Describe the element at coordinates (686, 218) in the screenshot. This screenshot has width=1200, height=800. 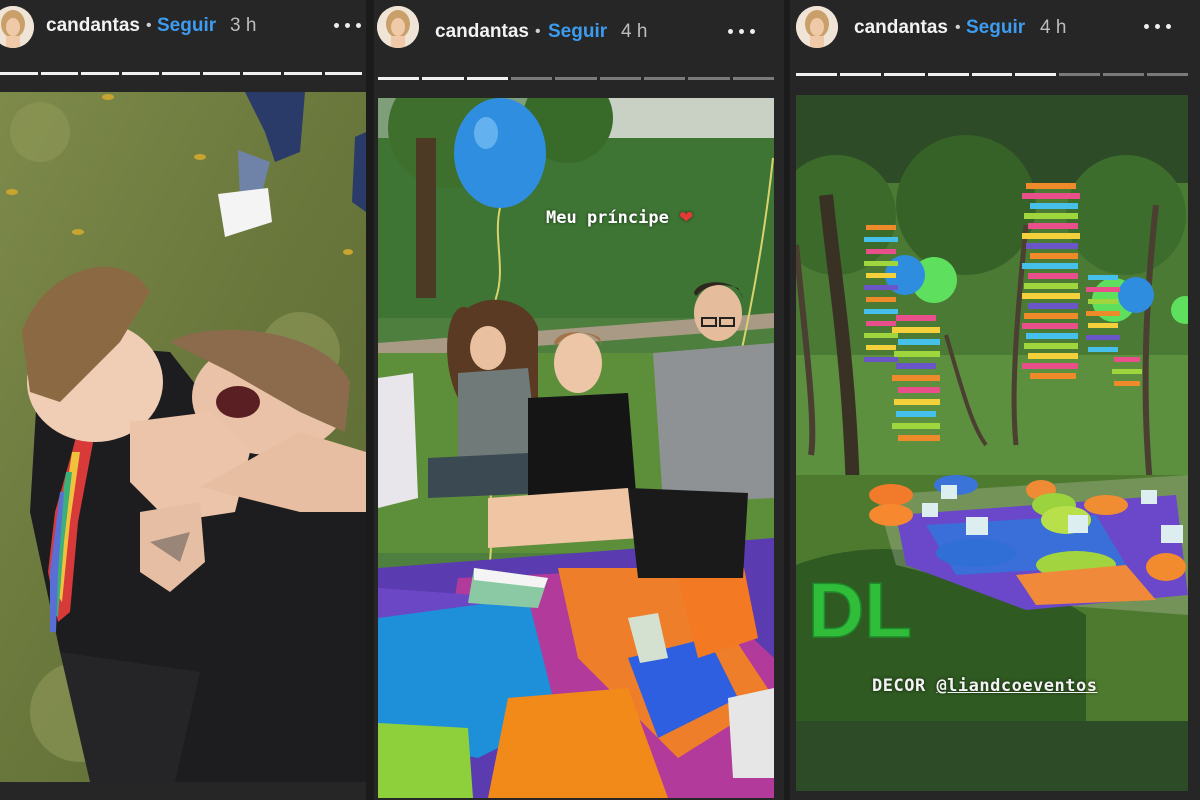
I see `heart-emoji-icon: ❤` at that location.